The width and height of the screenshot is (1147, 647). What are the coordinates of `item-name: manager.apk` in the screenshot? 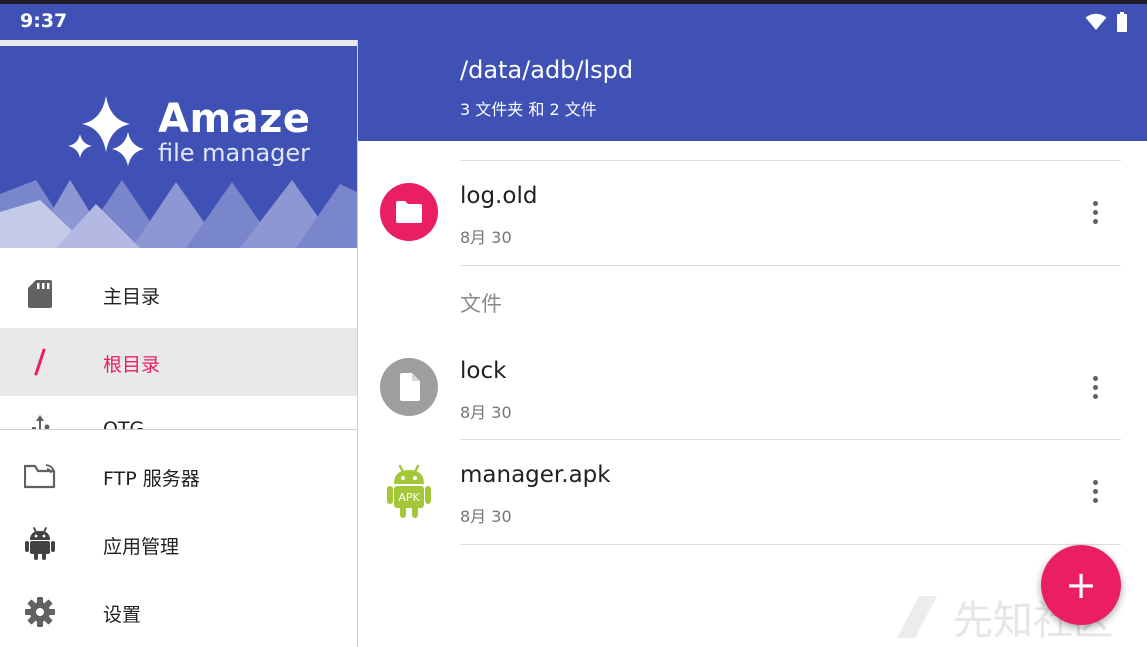 It's located at (535, 475).